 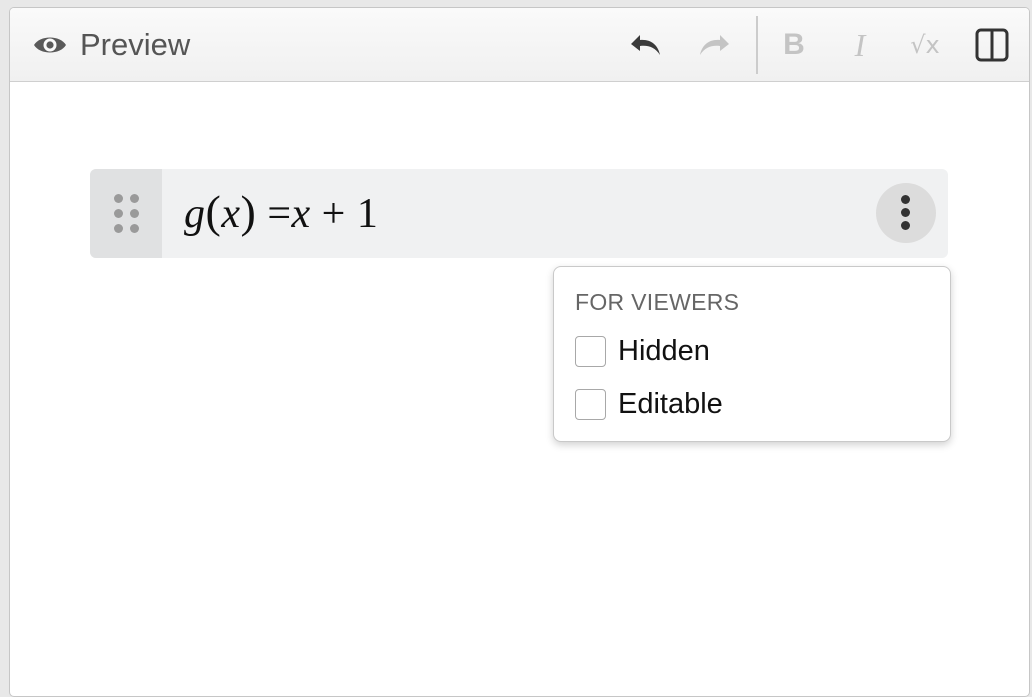 I want to click on eye-icon, so click(x=50, y=45).